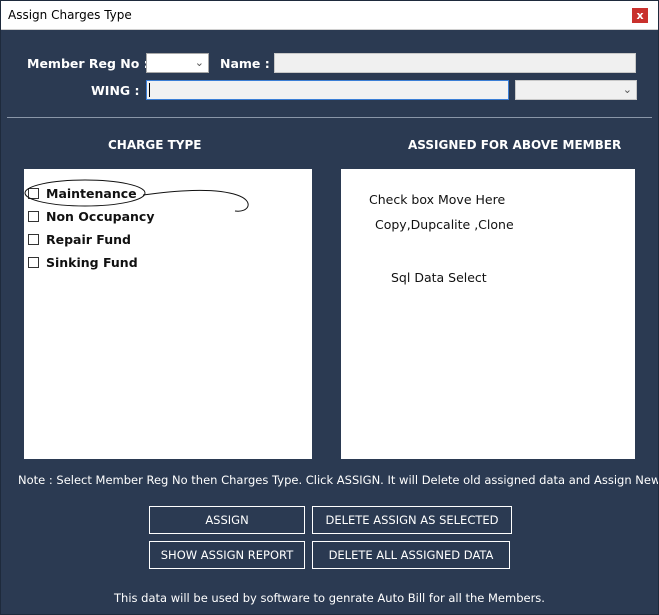 Image resolution: width=659 pixels, height=615 pixels. Describe the element at coordinates (329, 15) in the screenshot. I see `title-bar: Assign Charges Type x` at that location.